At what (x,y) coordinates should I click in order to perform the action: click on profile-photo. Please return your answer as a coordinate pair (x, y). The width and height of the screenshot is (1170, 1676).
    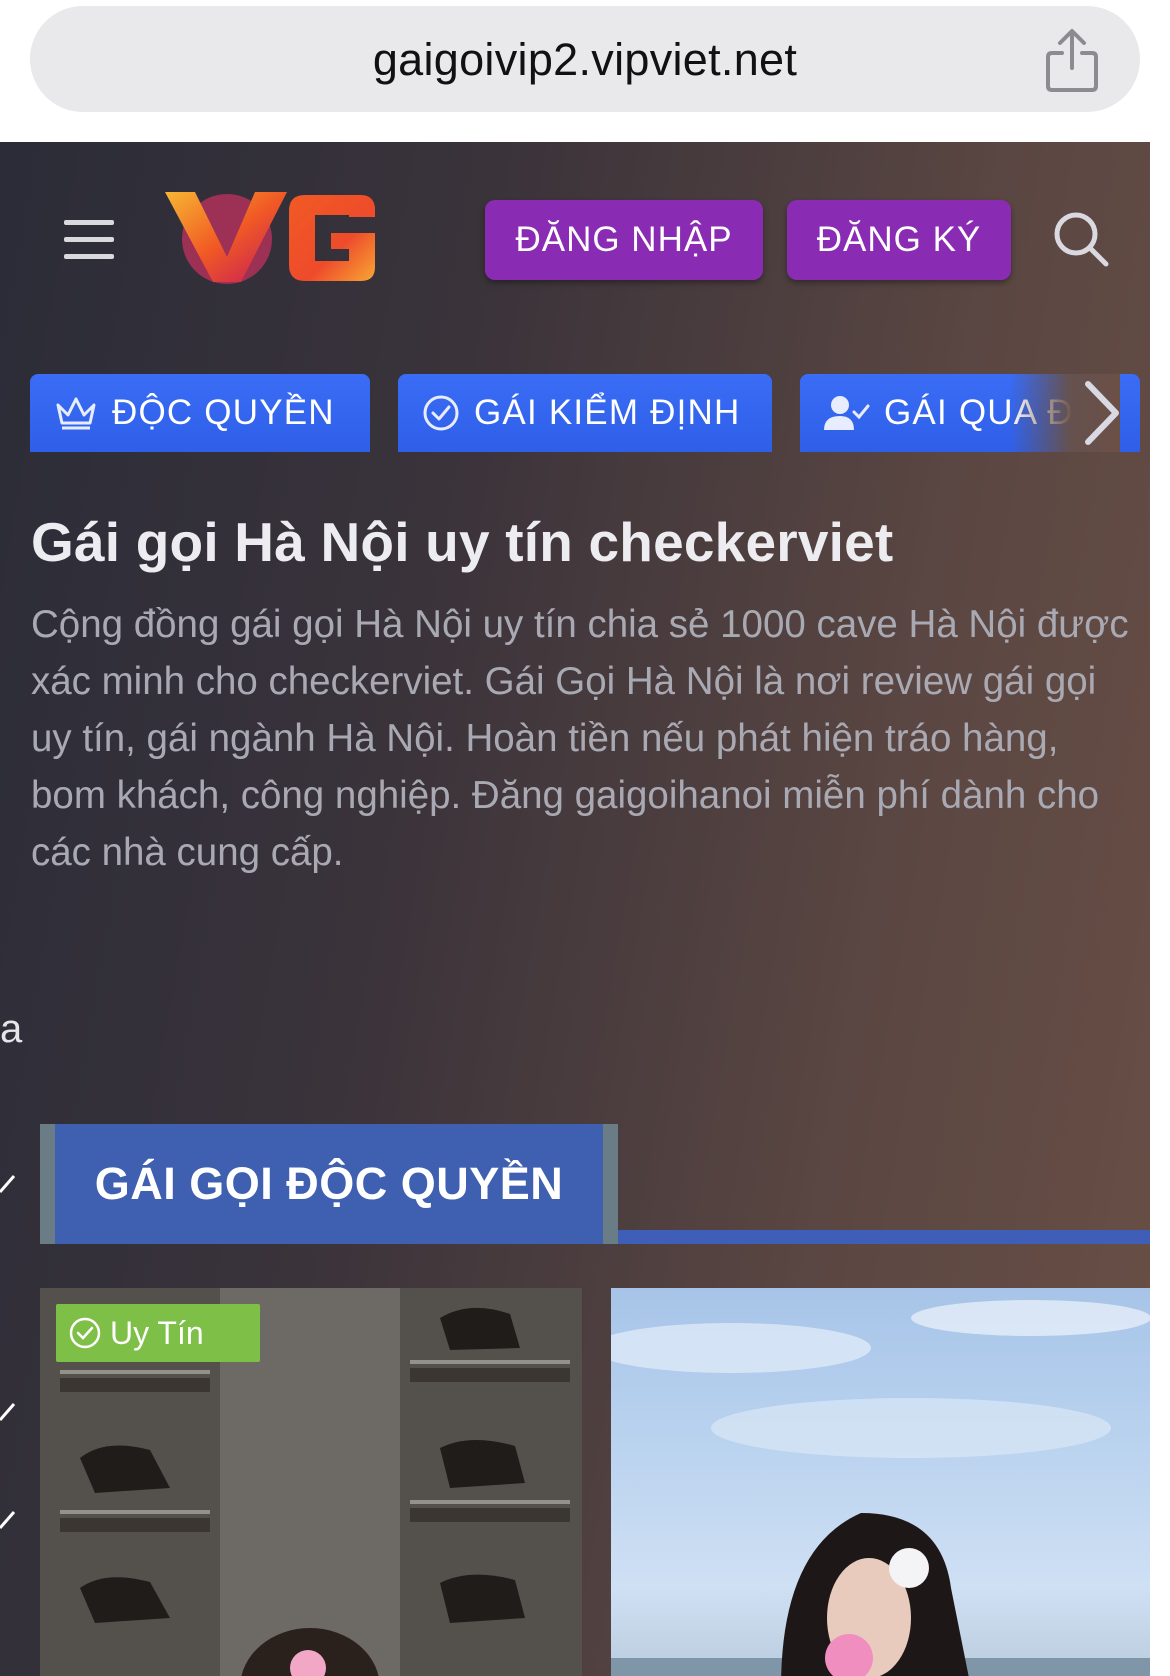
    Looking at the image, I should click on (881, 1488).